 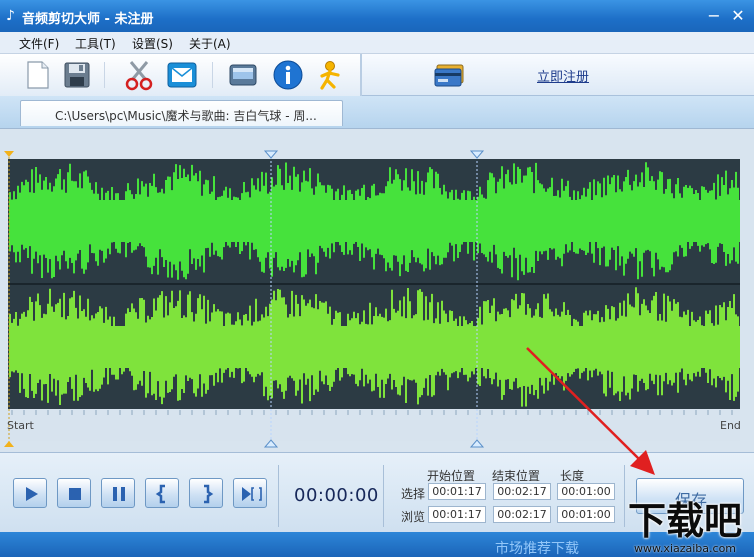 I want to click on start-marker-top-icon, so click(x=9, y=154).